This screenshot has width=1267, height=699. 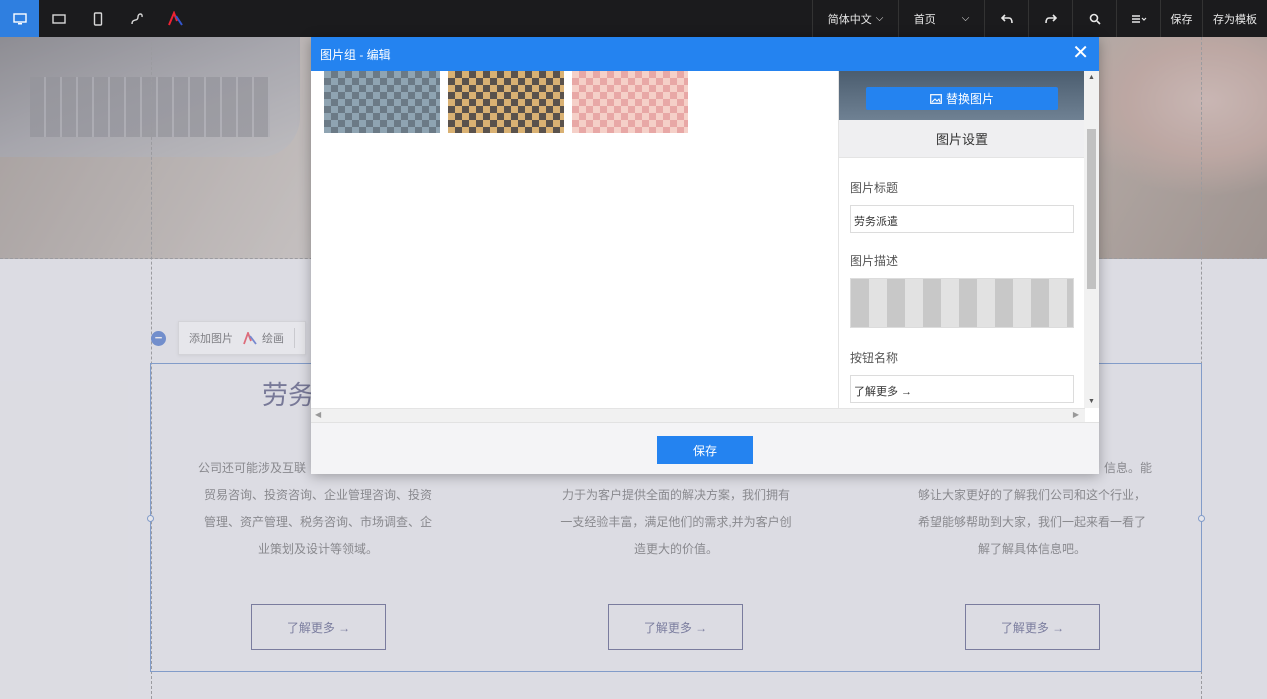 What do you see at coordinates (936, 98) in the screenshot?
I see `image-icon` at bounding box center [936, 98].